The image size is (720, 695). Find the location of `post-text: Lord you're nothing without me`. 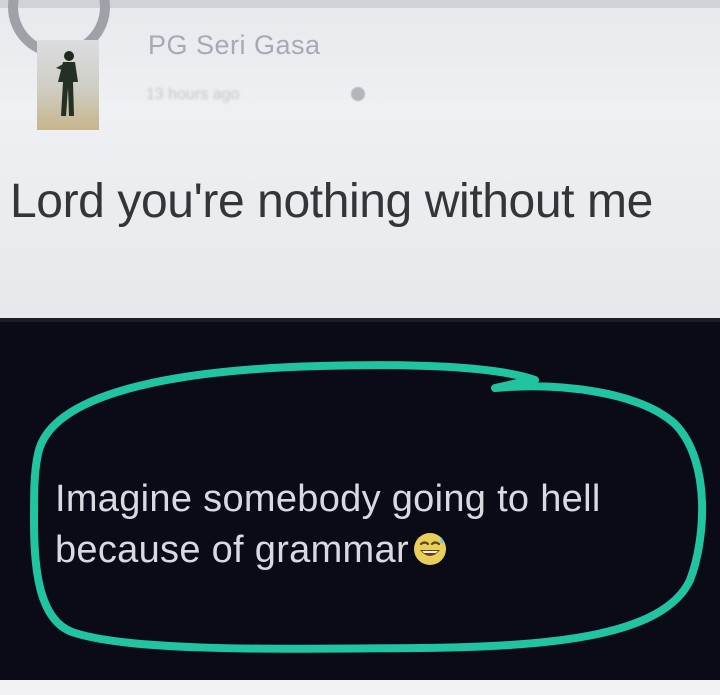

post-text: Lord you're nothing without me is located at coordinates (331, 201).